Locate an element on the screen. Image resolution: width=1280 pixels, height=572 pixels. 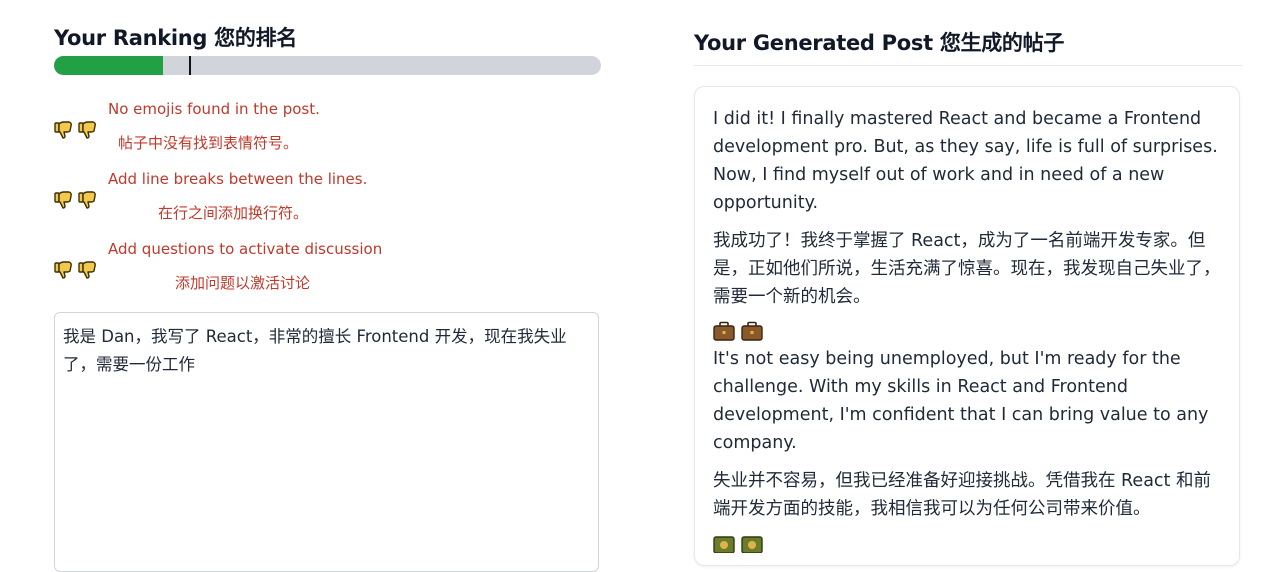
ranking-progress-marker is located at coordinates (190, 65).